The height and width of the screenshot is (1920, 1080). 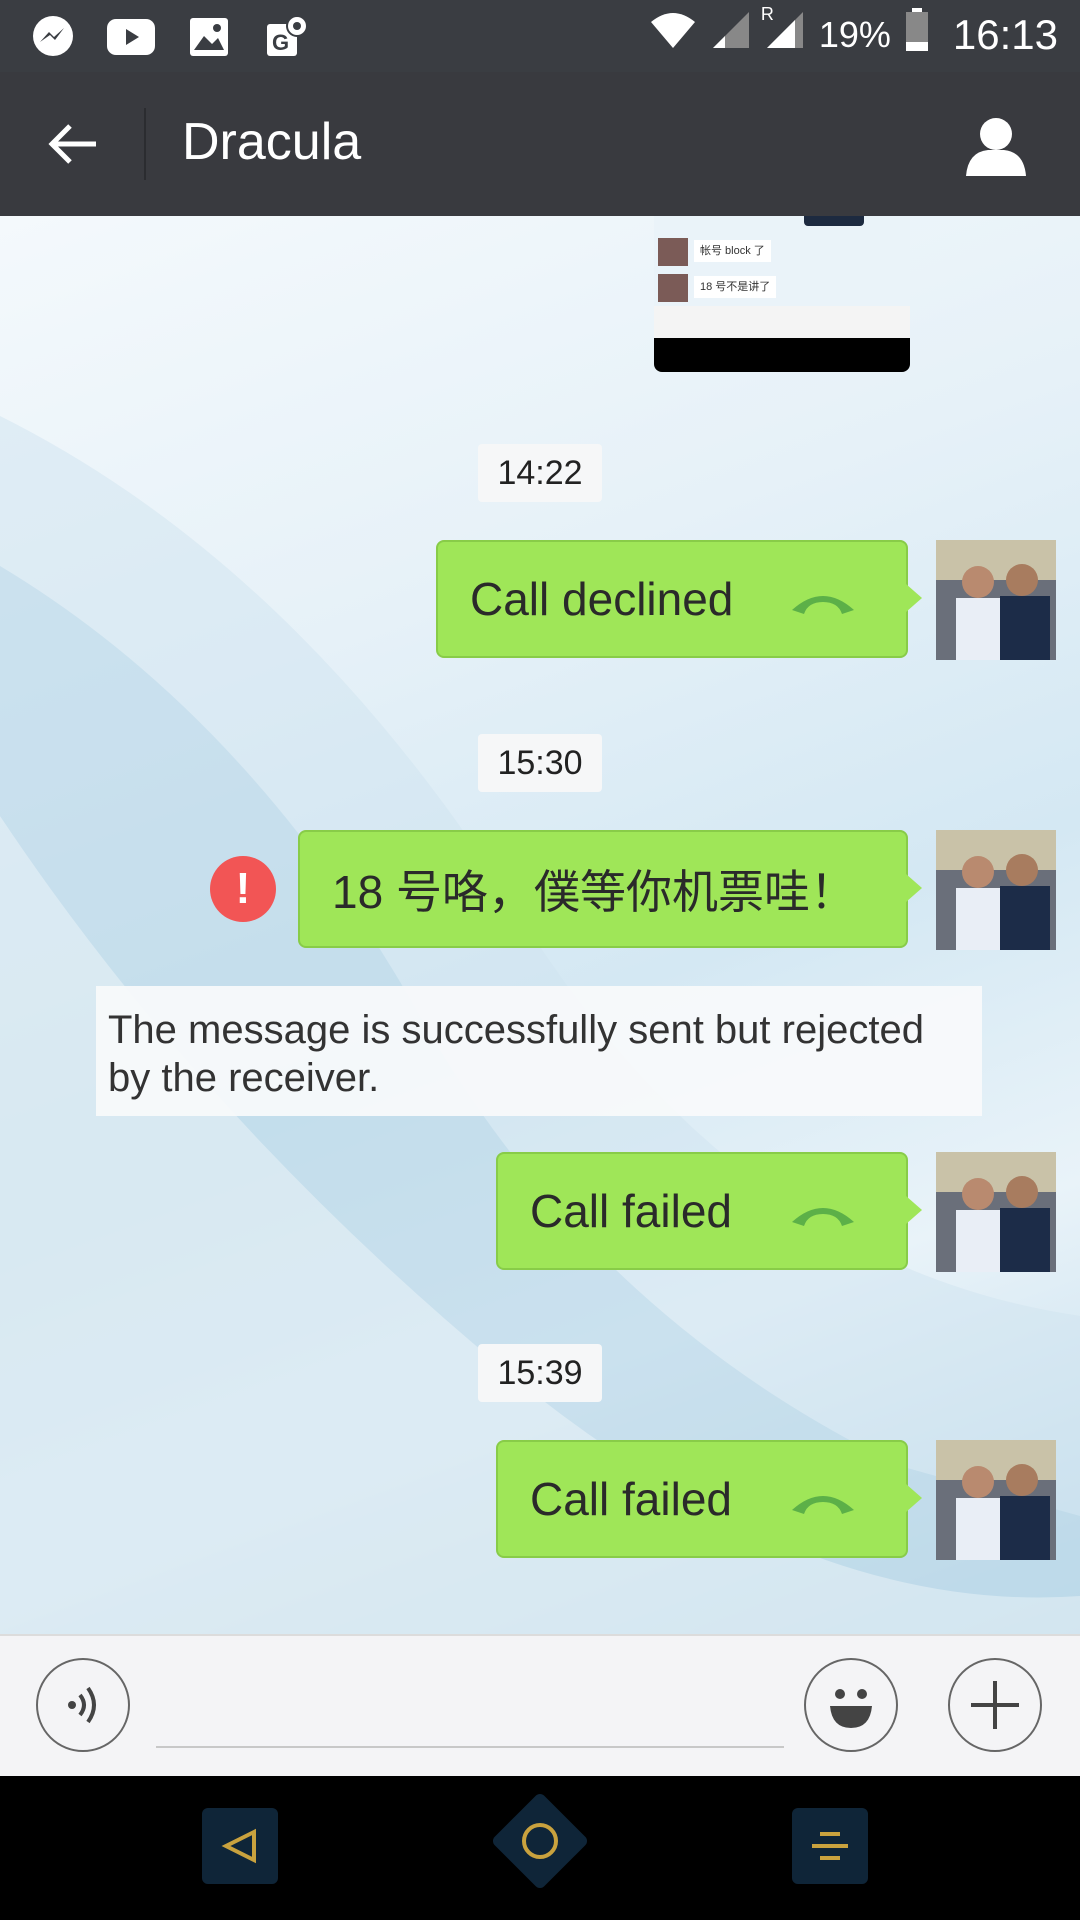 I want to click on roaming-indicator: R, so click(x=767, y=14).